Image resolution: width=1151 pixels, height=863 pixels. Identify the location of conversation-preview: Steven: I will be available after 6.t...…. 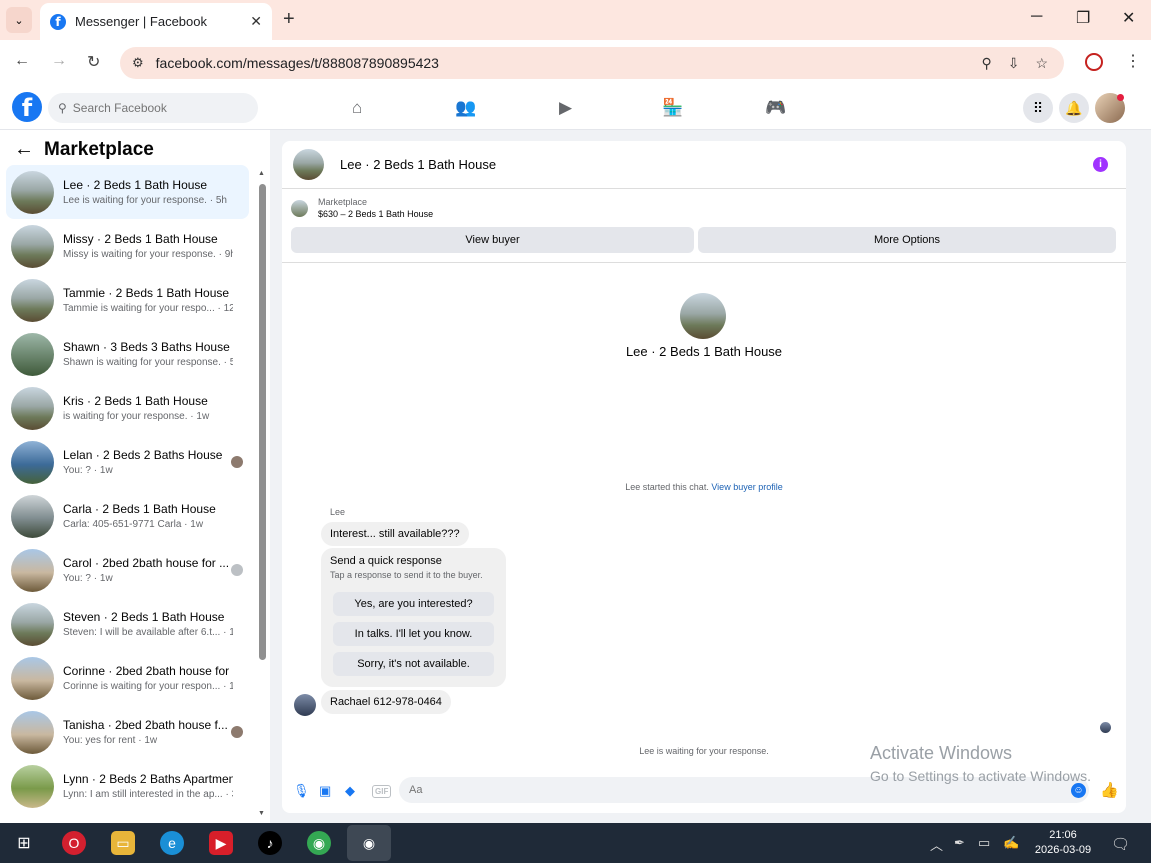
(148, 632).